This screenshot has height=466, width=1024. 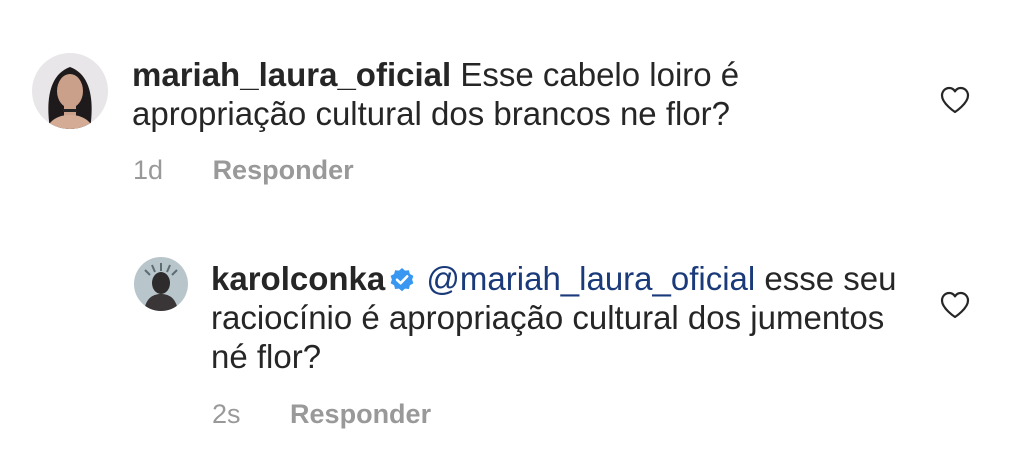 I want to click on avatar-karolconka, so click(x=161, y=284).